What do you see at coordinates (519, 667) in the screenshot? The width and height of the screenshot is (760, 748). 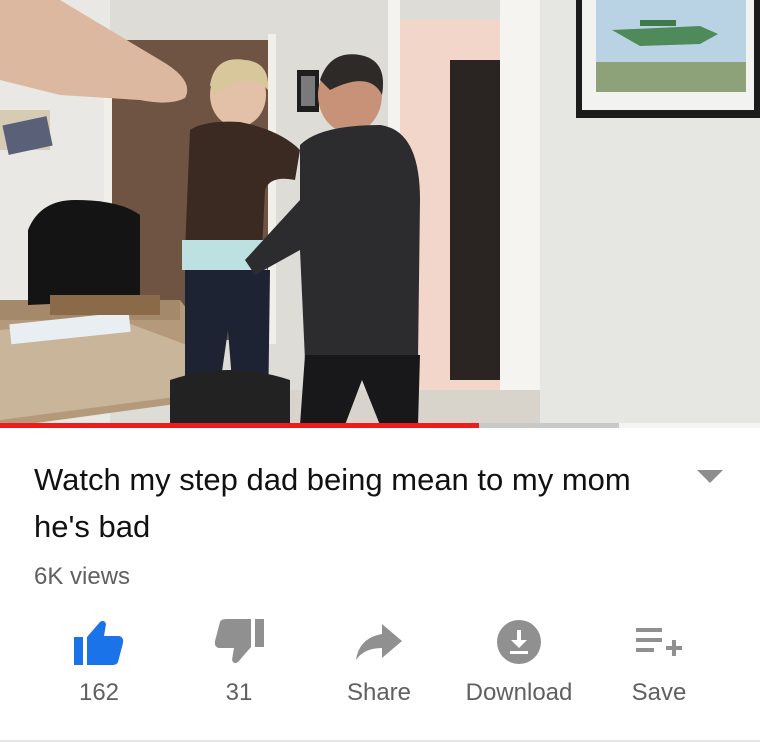 I see `download-button: Download` at bounding box center [519, 667].